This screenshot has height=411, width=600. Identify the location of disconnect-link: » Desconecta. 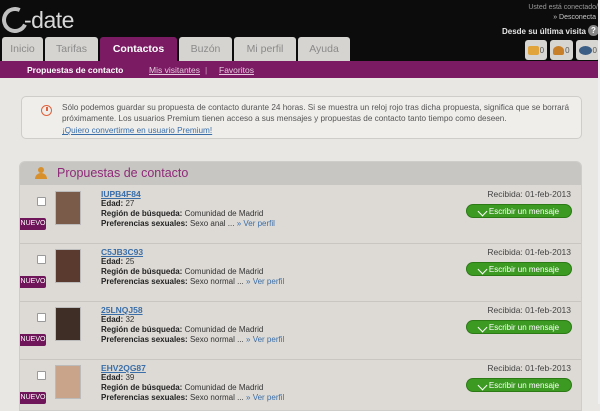
(574, 17).